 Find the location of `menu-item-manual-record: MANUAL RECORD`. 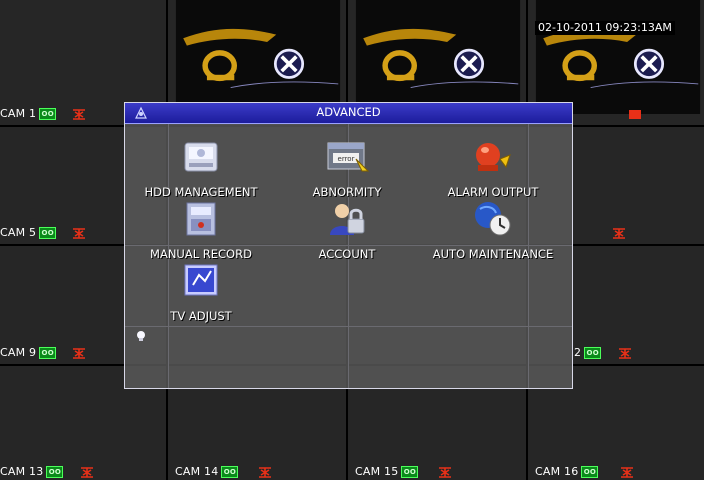

menu-item-manual-record: MANUAL RECORD is located at coordinates (201, 230).